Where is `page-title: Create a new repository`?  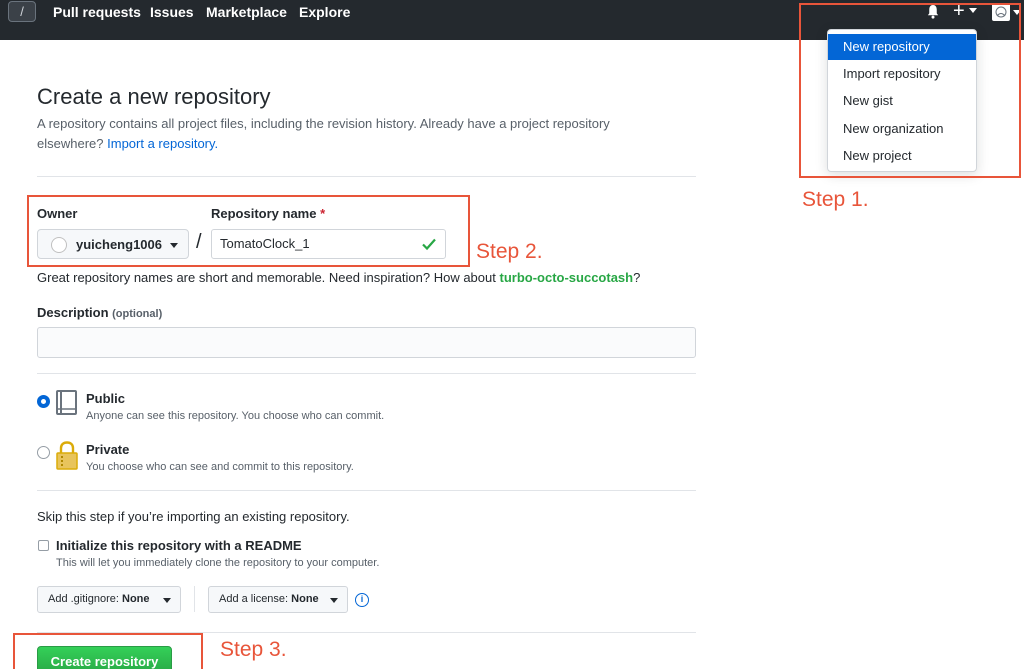
page-title: Create a new repository is located at coordinates (154, 96).